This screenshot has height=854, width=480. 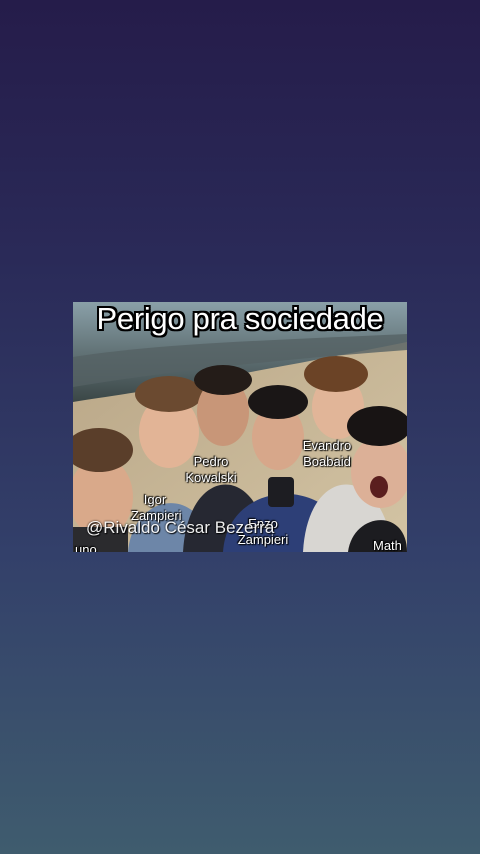 I want to click on meme-title: Perigo pra sociedade, so click(x=240, y=319).